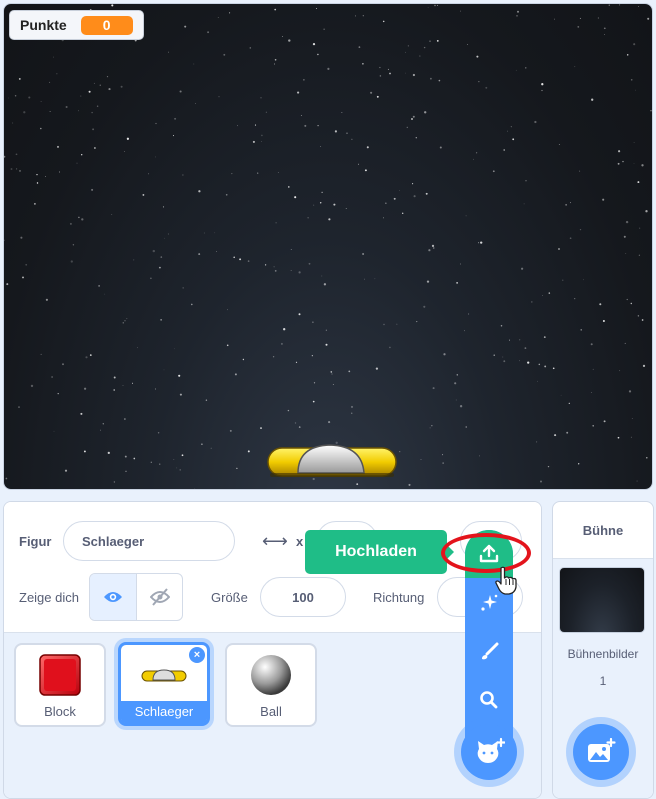 This screenshot has height=799, width=656. Describe the element at coordinates (106, 25) in the screenshot. I see `monitor-value: 0` at that location.